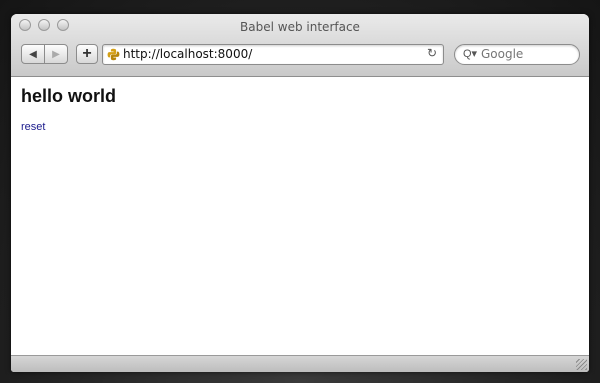 This screenshot has height=383, width=600. What do you see at coordinates (187, 54) in the screenshot?
I see `url-text: http://localhost:8000/` at bounding box center [187, 54].